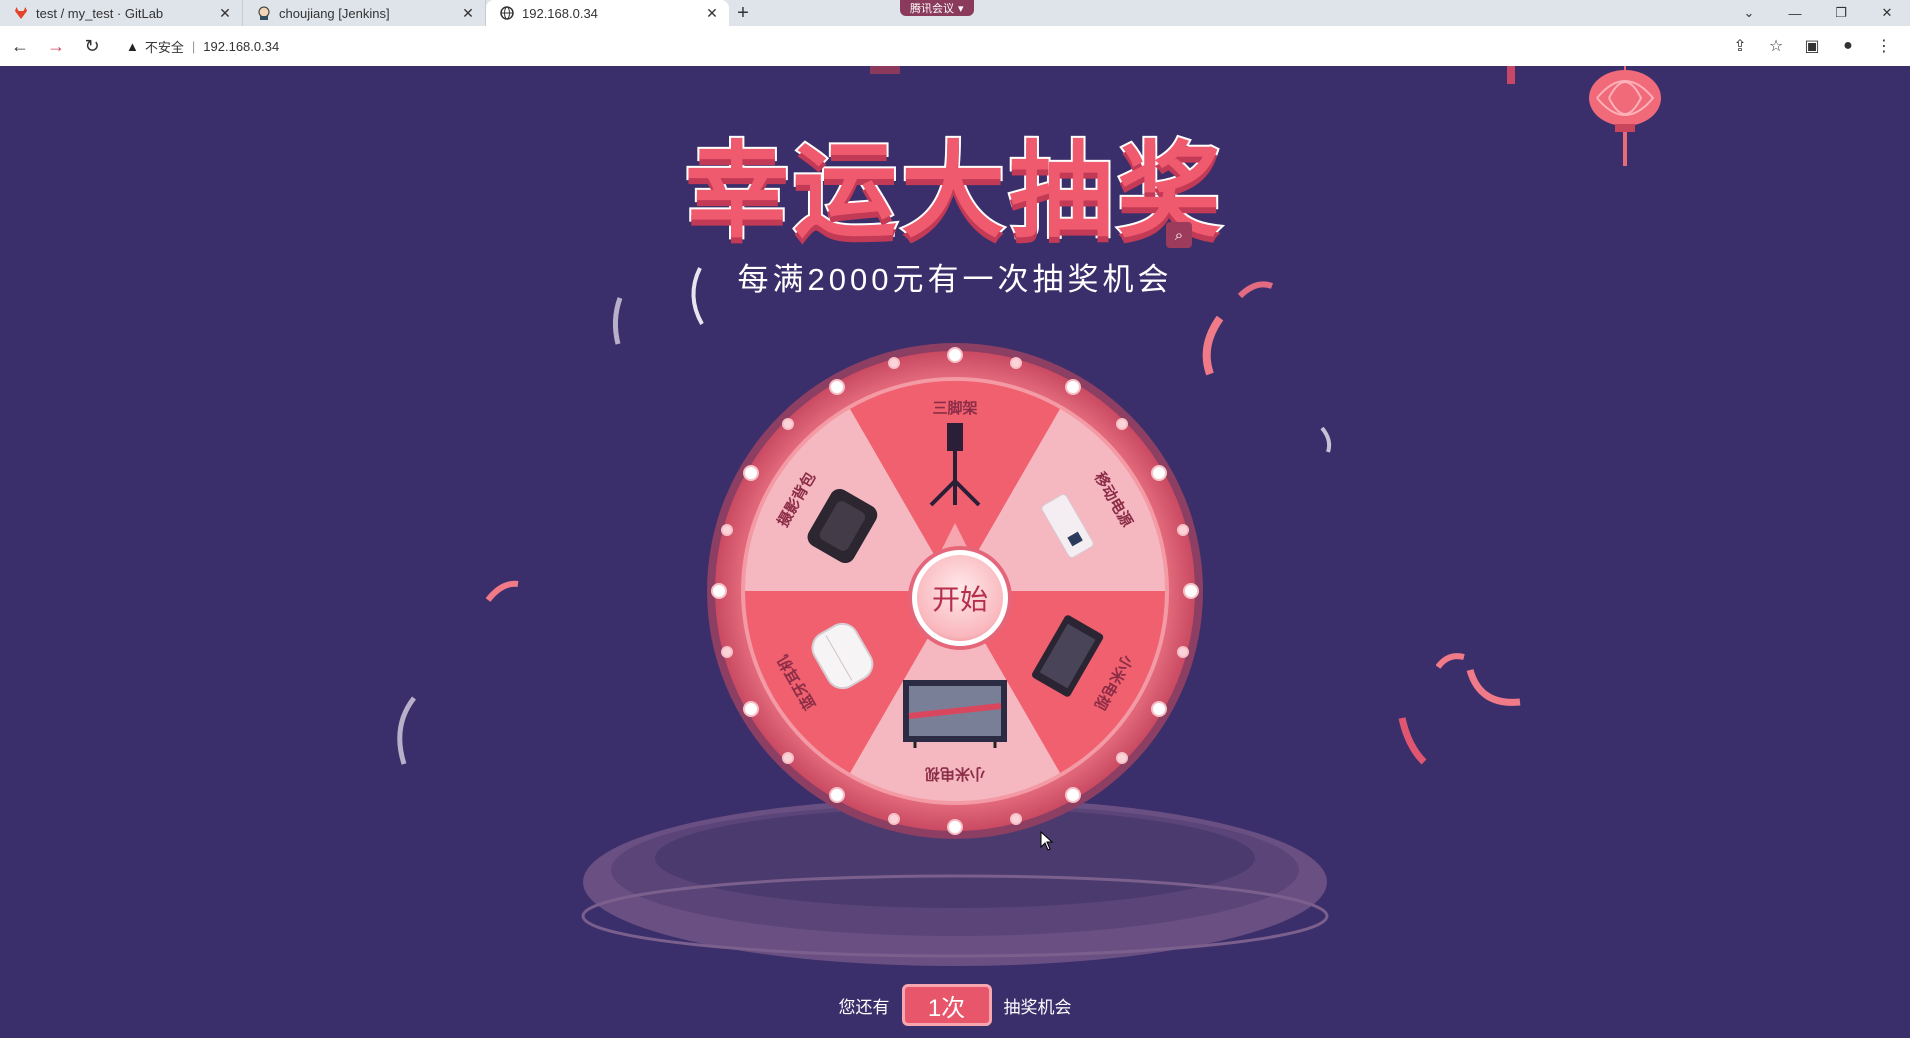  I want to click on share-icon: ⇪, so click(1740, 46).